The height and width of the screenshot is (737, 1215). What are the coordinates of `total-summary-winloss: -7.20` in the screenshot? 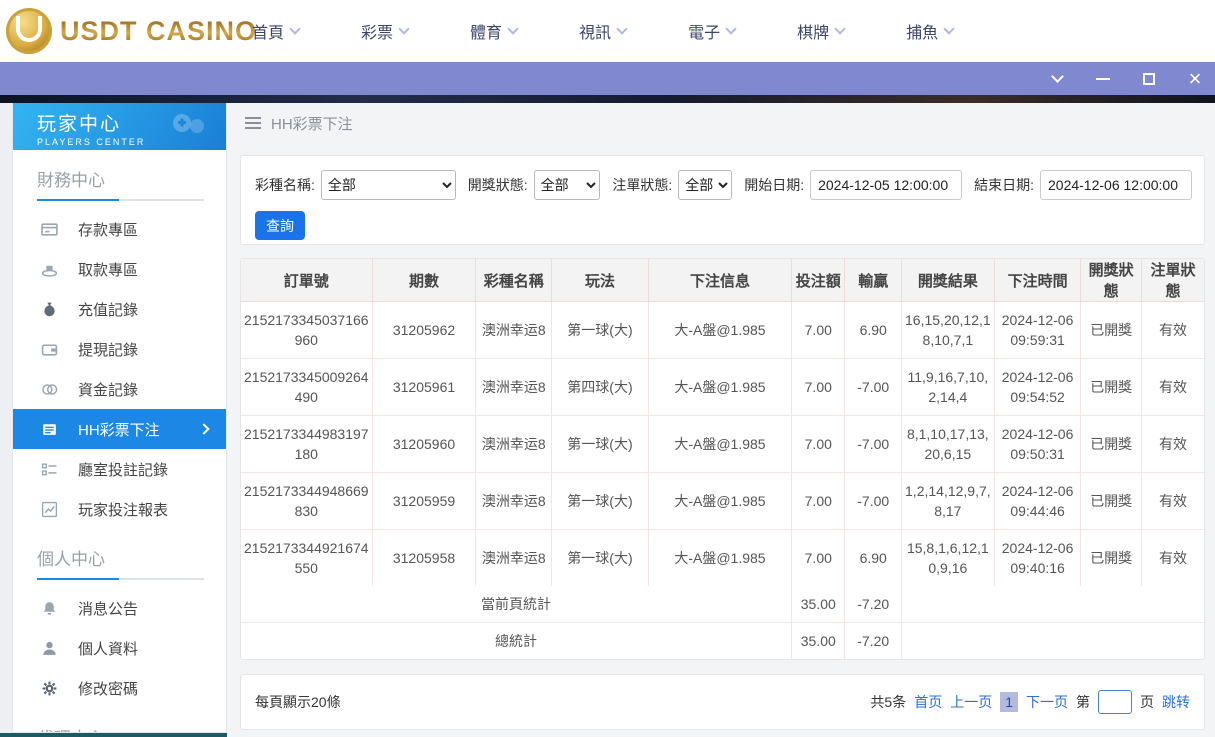 It's located at (873, 640).